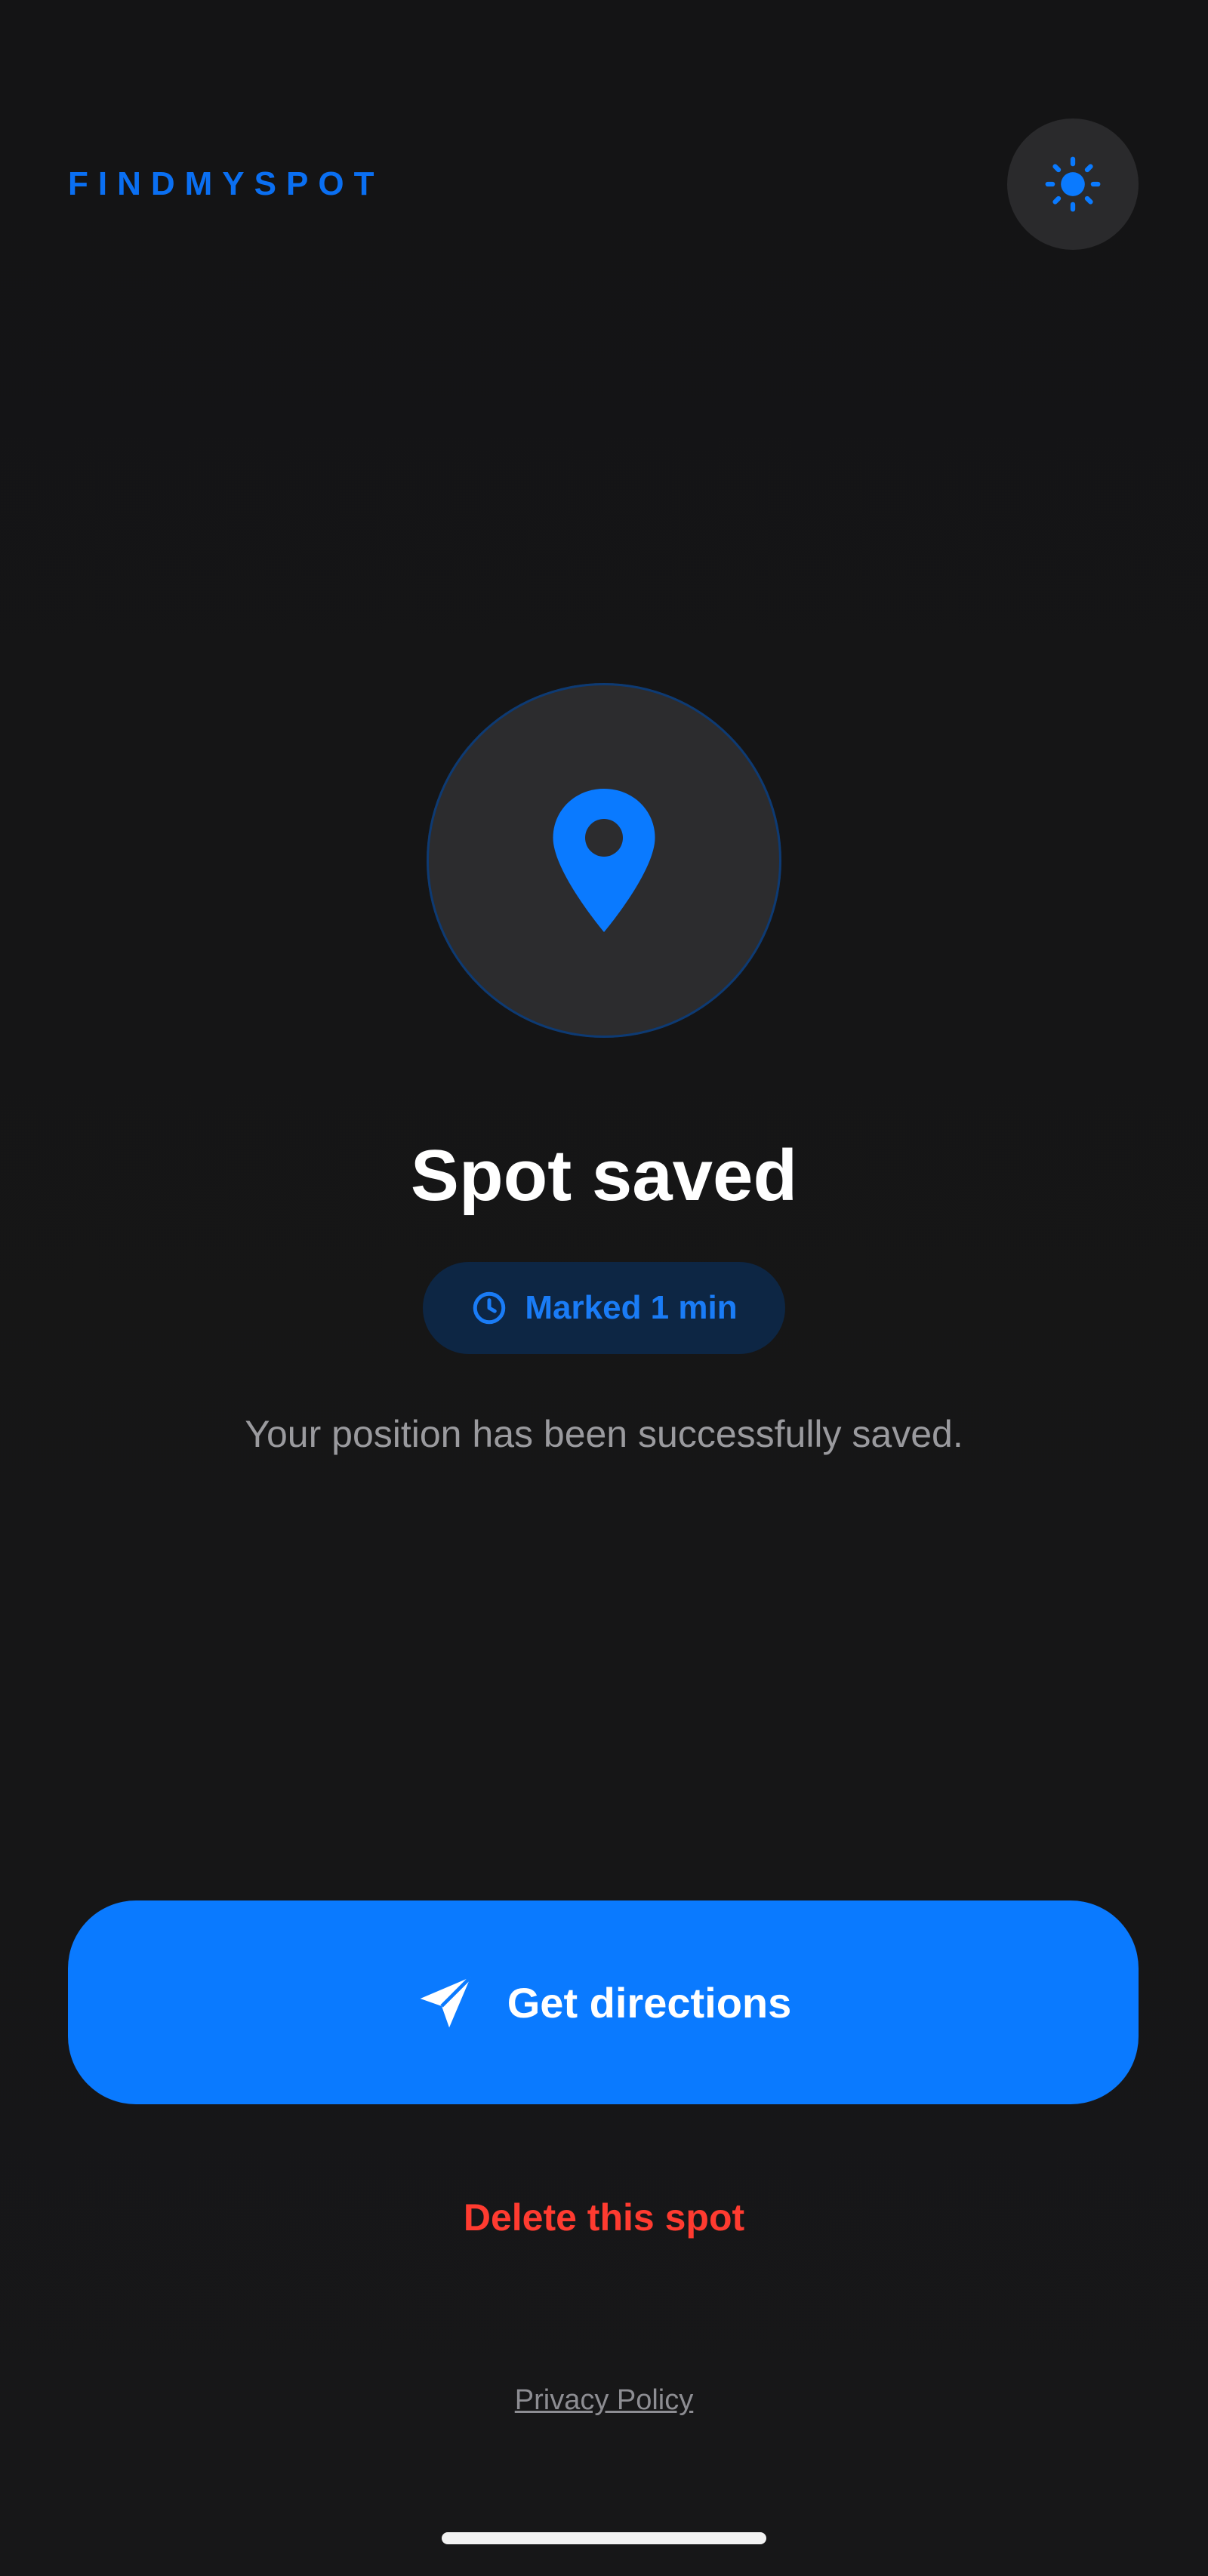 The image size is (1208, 2576). Describe the element at coordinates (604, 2538) in the screenshot. I see `home-indicator` at that location.